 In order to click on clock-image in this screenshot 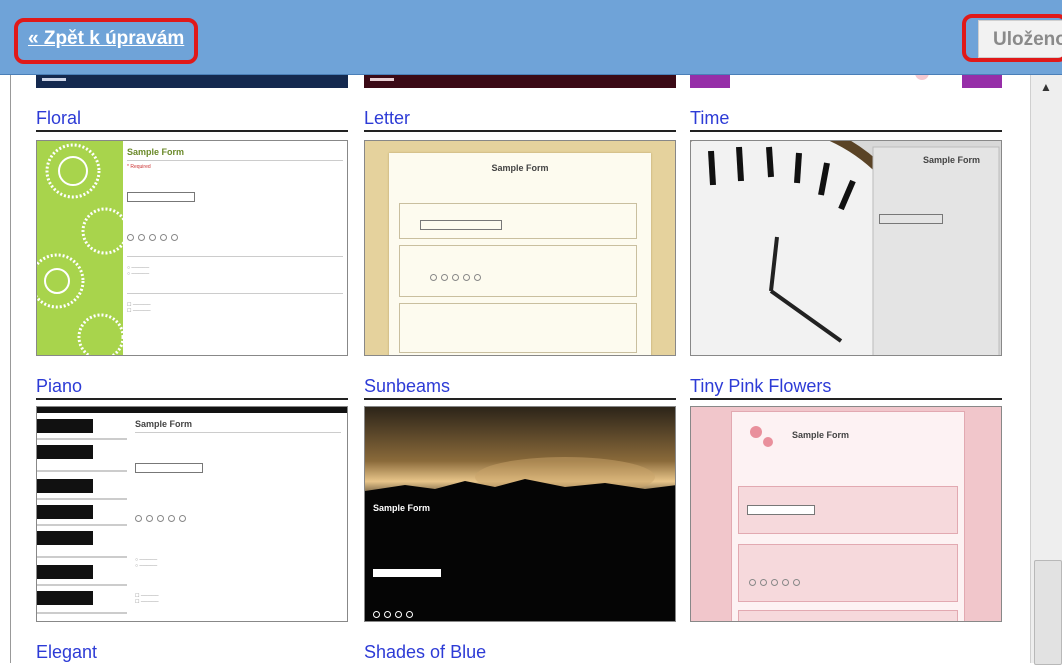, I will do `click(846, 248)`.